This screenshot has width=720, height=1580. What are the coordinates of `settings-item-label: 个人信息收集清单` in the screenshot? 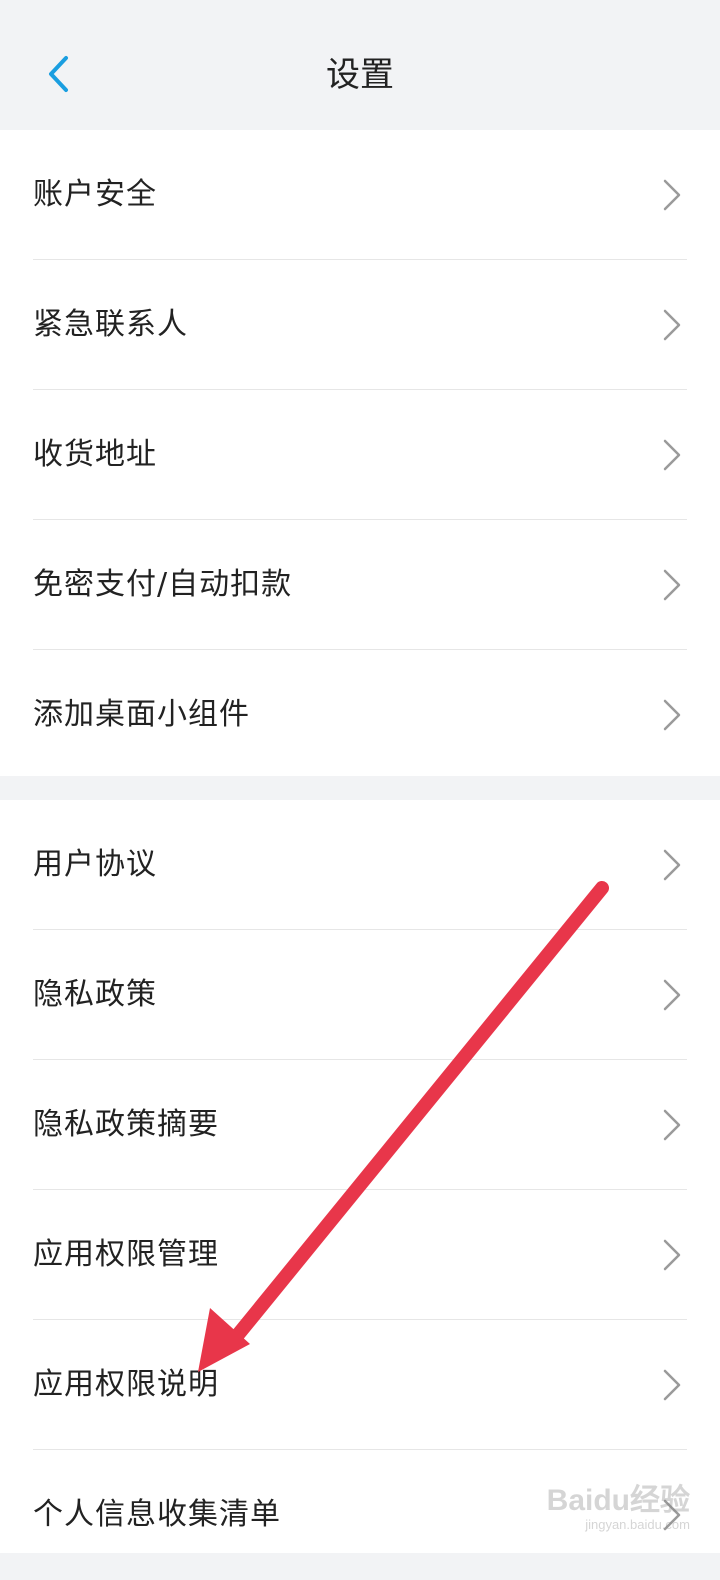 It's located at (157, 1514).